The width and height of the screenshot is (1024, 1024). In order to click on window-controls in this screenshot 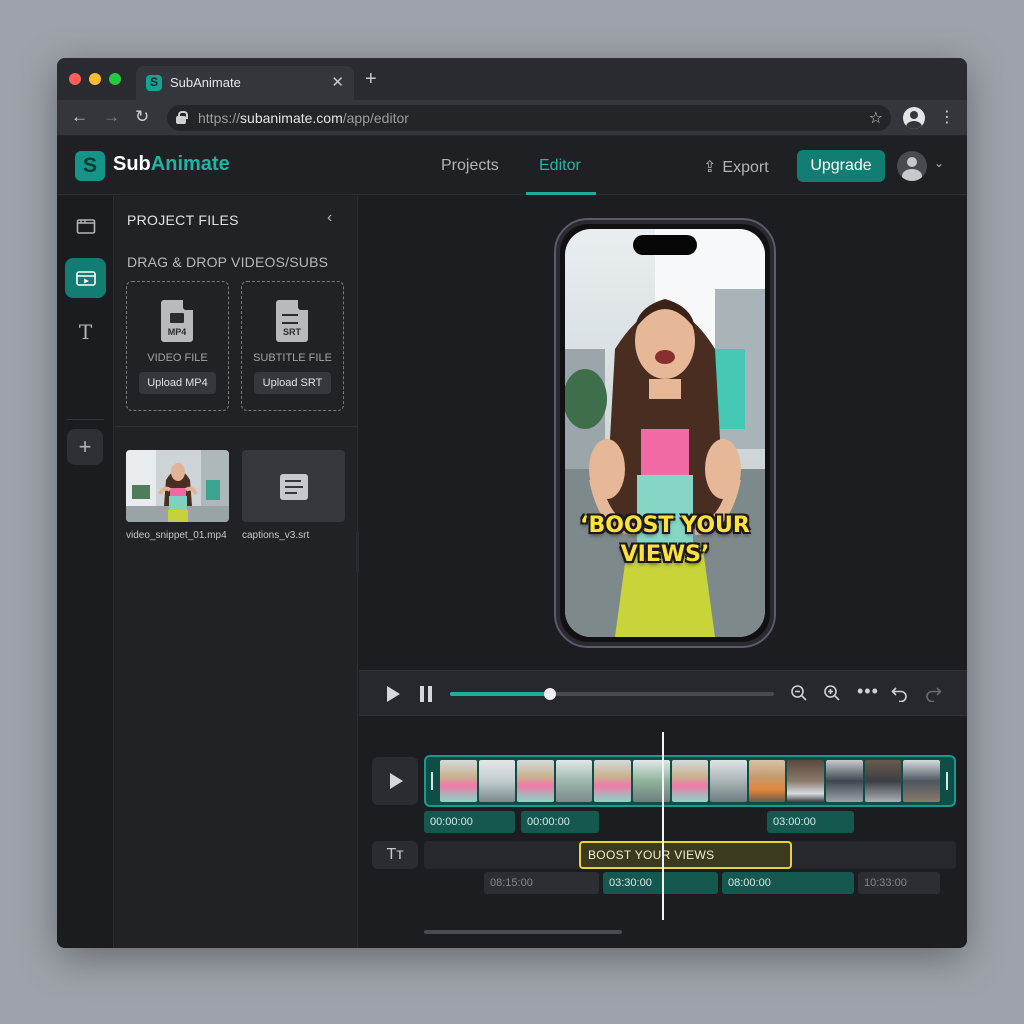, I will do `click(95, 79)`.